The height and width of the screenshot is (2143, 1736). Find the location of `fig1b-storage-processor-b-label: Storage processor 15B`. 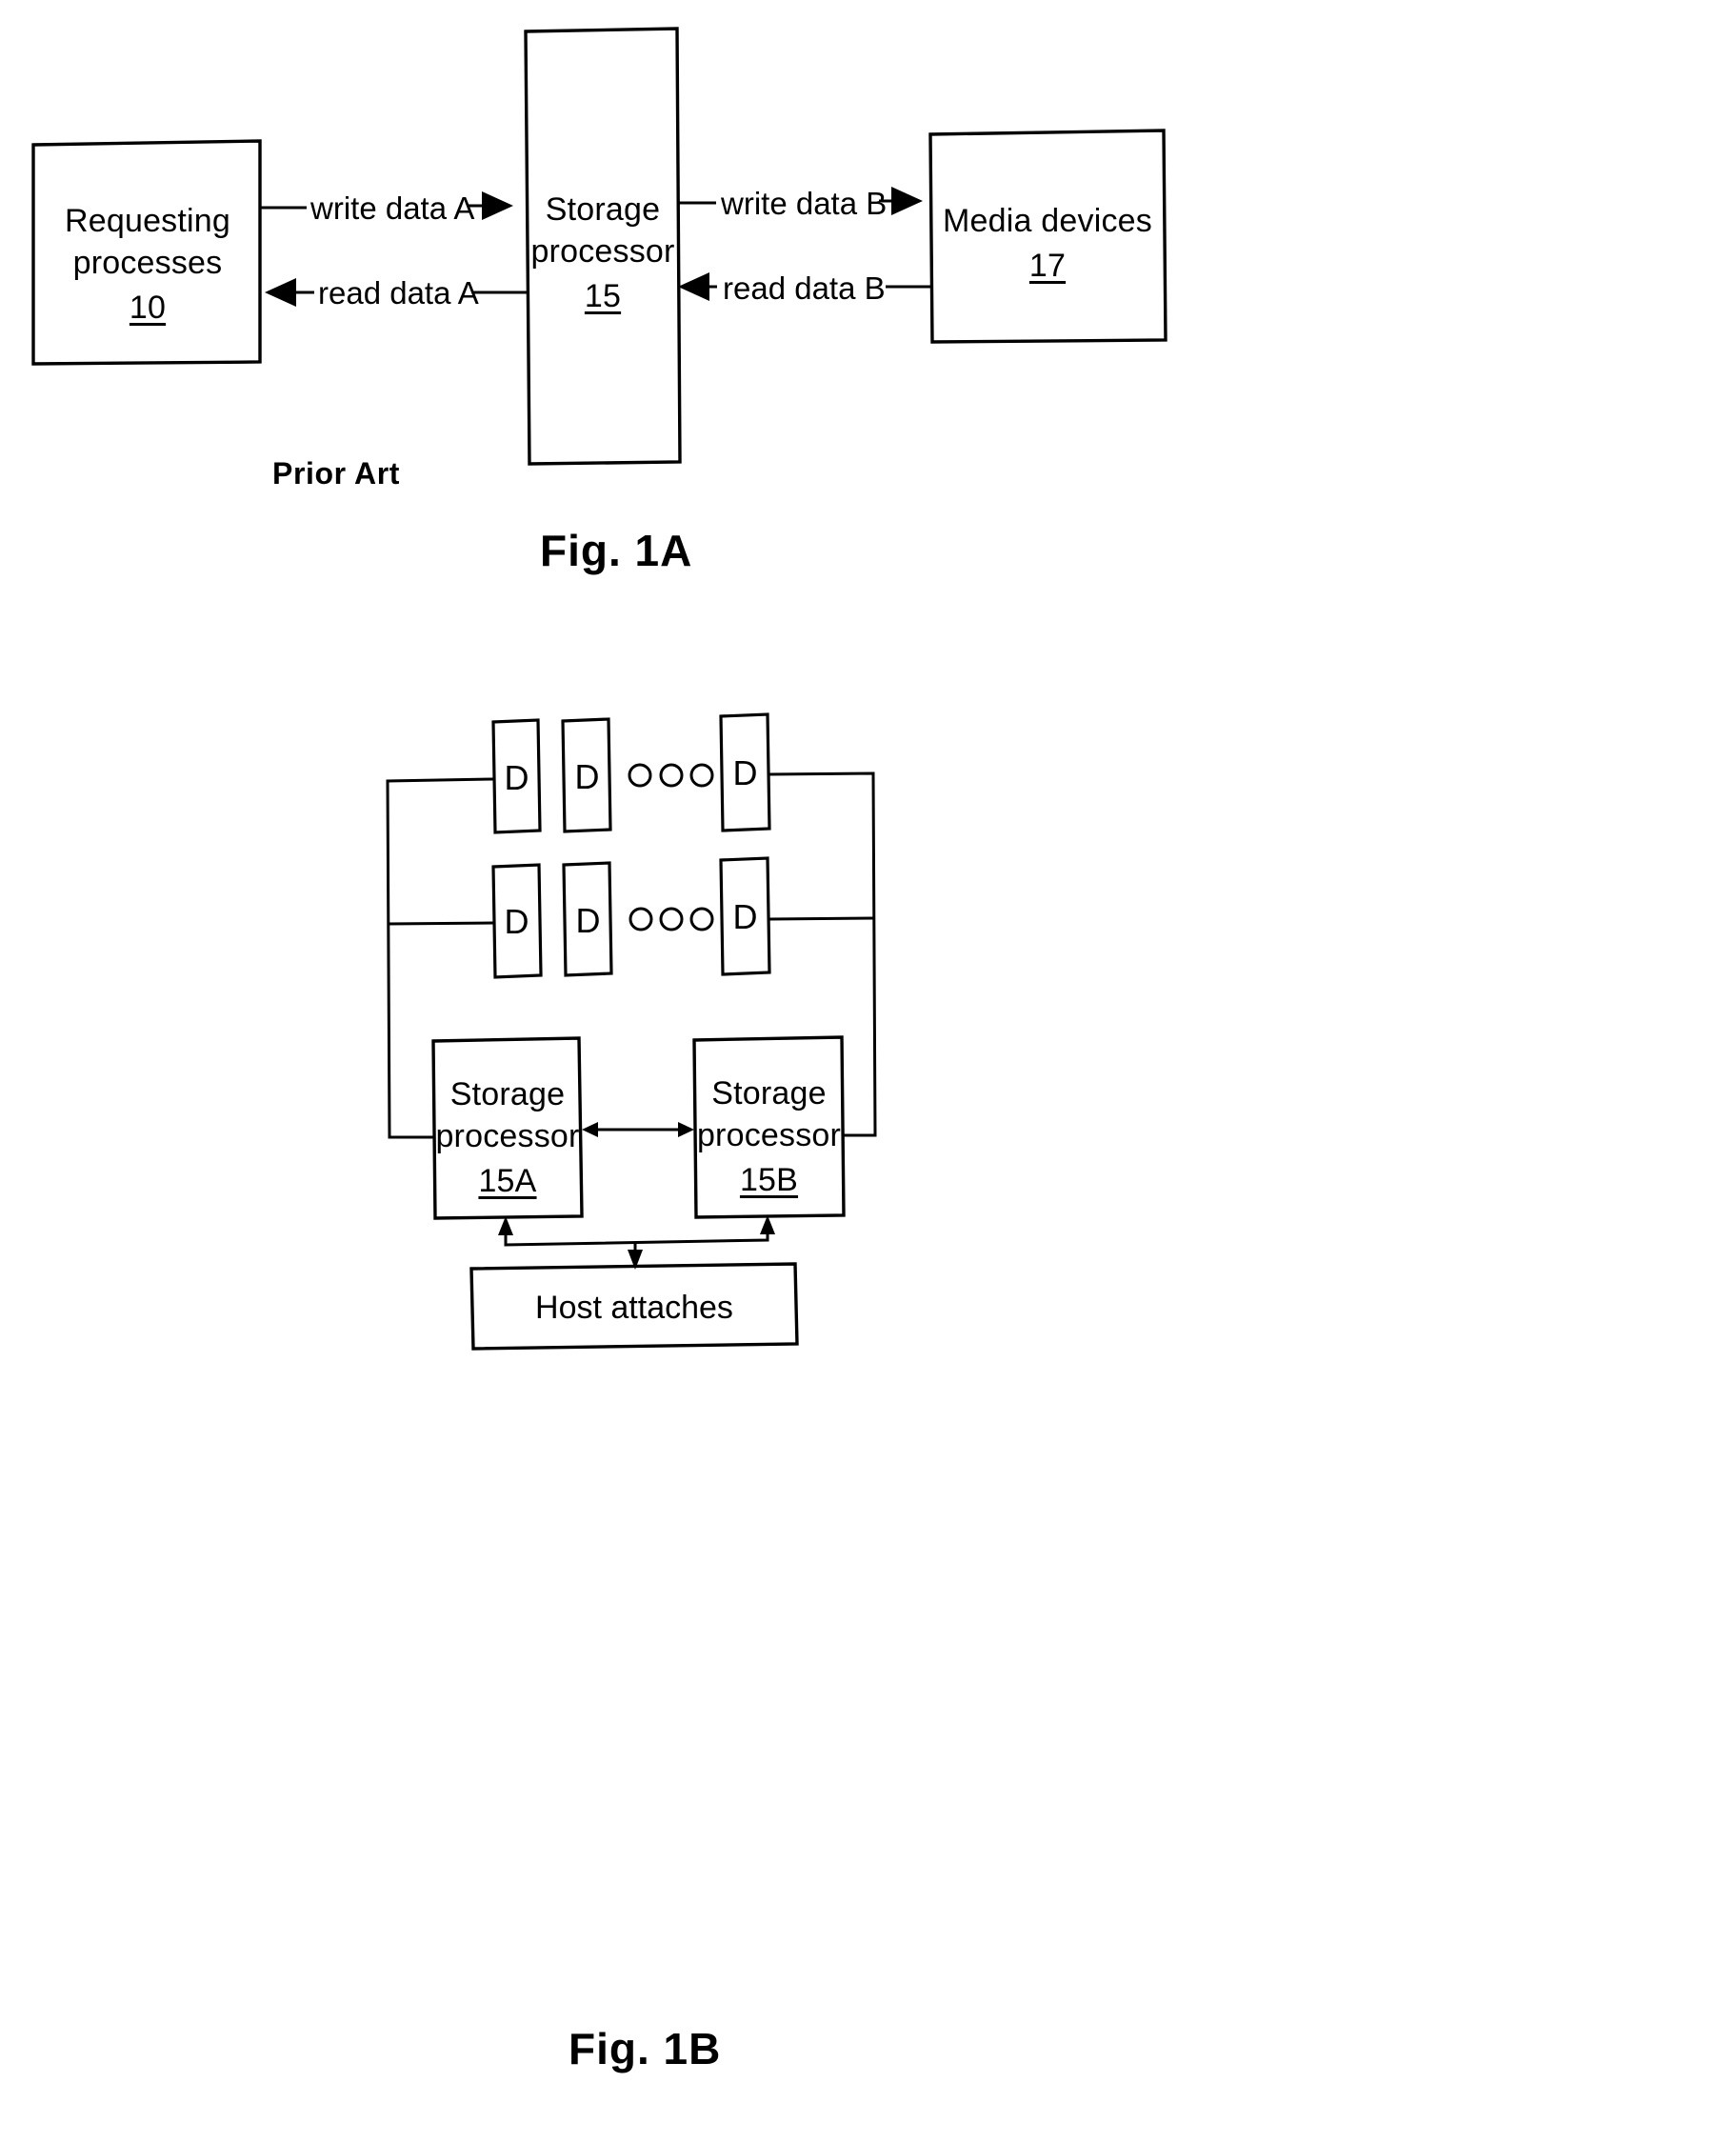

fig1b-storage-processor-b-label: Storage processor 15B is located at coordinates (769, 1137).